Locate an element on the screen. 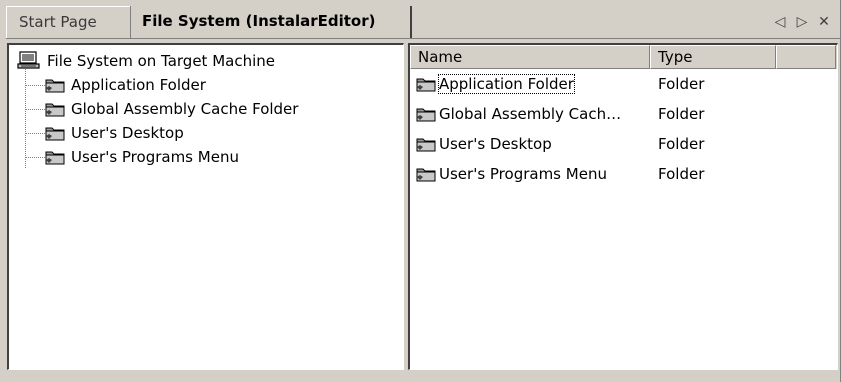 The width and height of the screenshot is (841, 382). tree-item: Application Folder is located at coordinates (115, 85).